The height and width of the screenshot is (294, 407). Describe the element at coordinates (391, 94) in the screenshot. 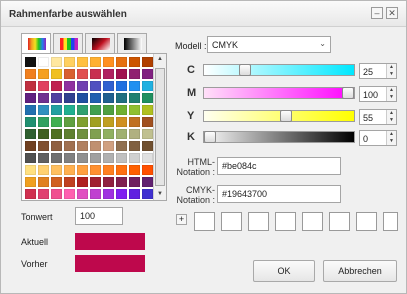

I see `magenta-stepper: ▲ ▼` at that location.